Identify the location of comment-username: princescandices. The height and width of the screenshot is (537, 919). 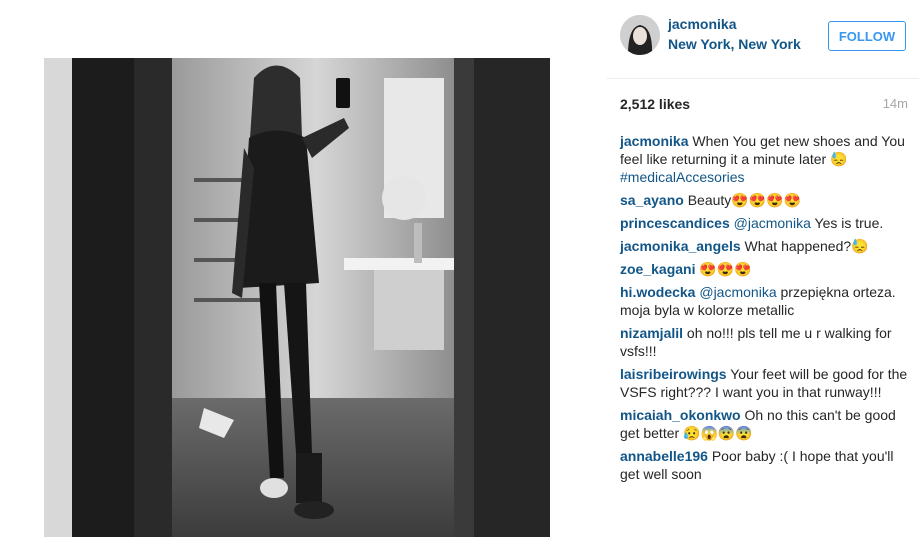
(675, 223).